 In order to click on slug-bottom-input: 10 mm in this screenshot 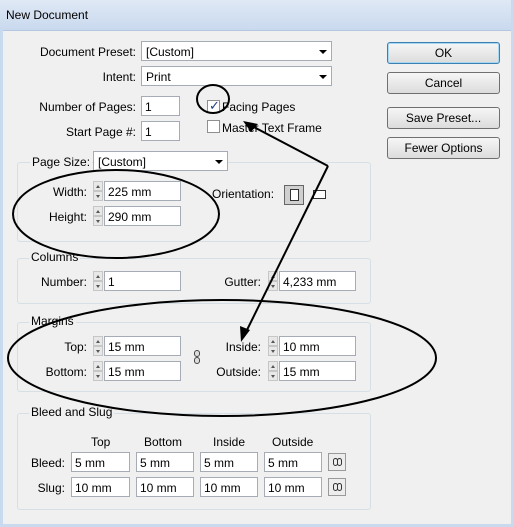, I will do `click(165, 487)`.